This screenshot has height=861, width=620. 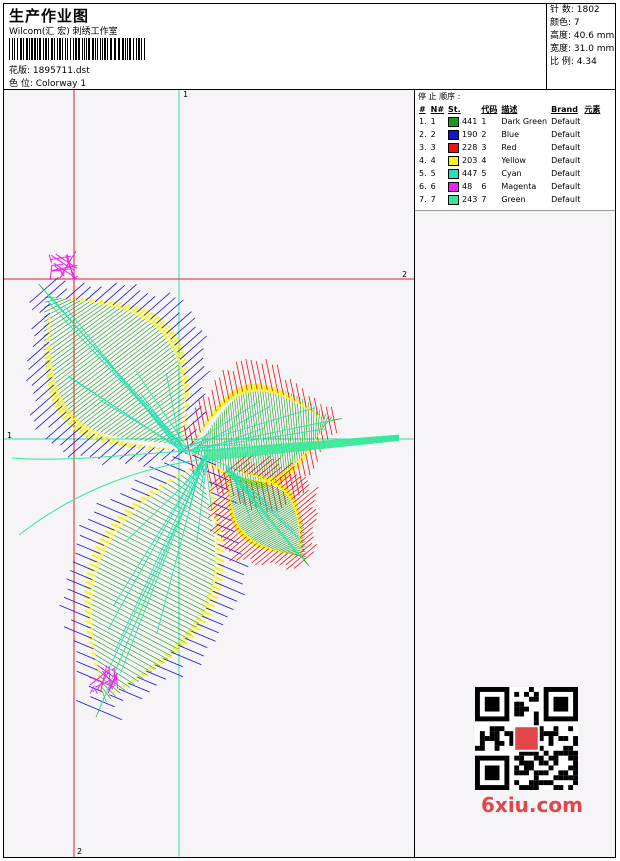 I want to click on legend-stitches: 48, so click(x=467, y=186).